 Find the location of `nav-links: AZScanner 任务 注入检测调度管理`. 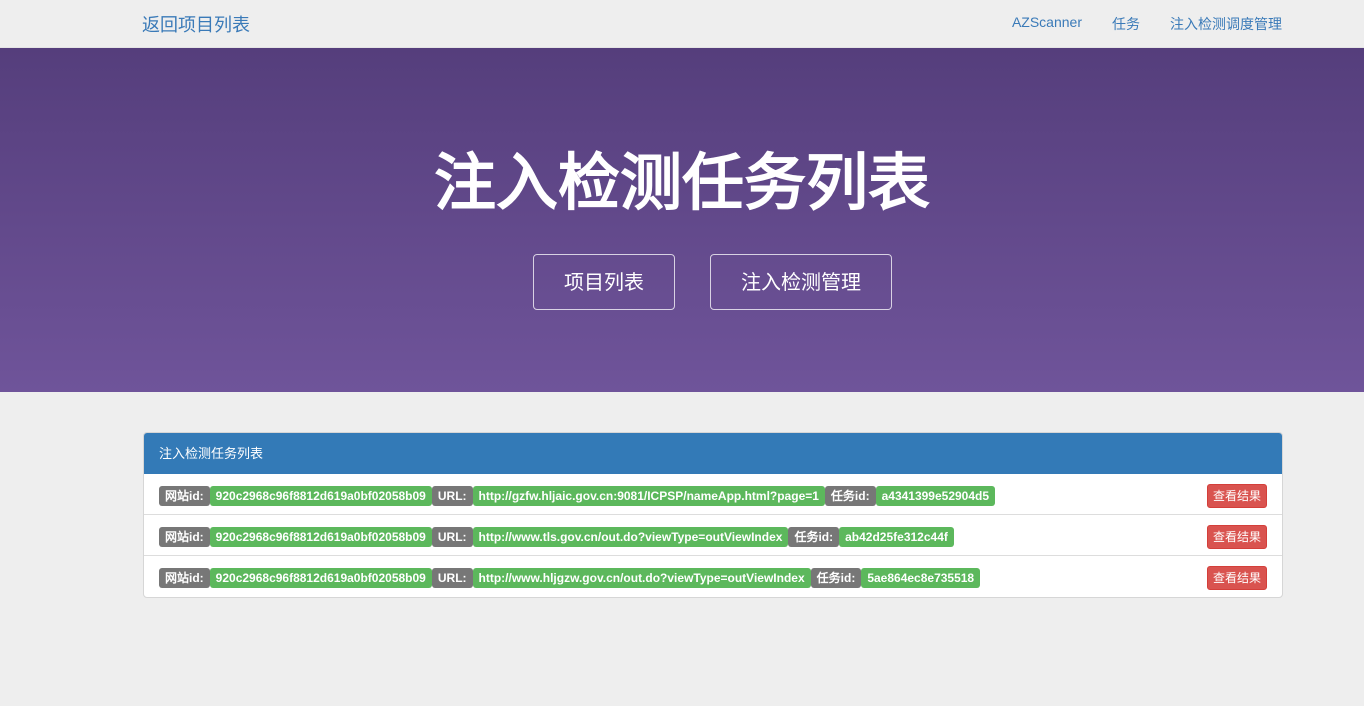

nav-links: AZScanner 任务 注入检测调度管理 is located at coordinates (1132, 24).